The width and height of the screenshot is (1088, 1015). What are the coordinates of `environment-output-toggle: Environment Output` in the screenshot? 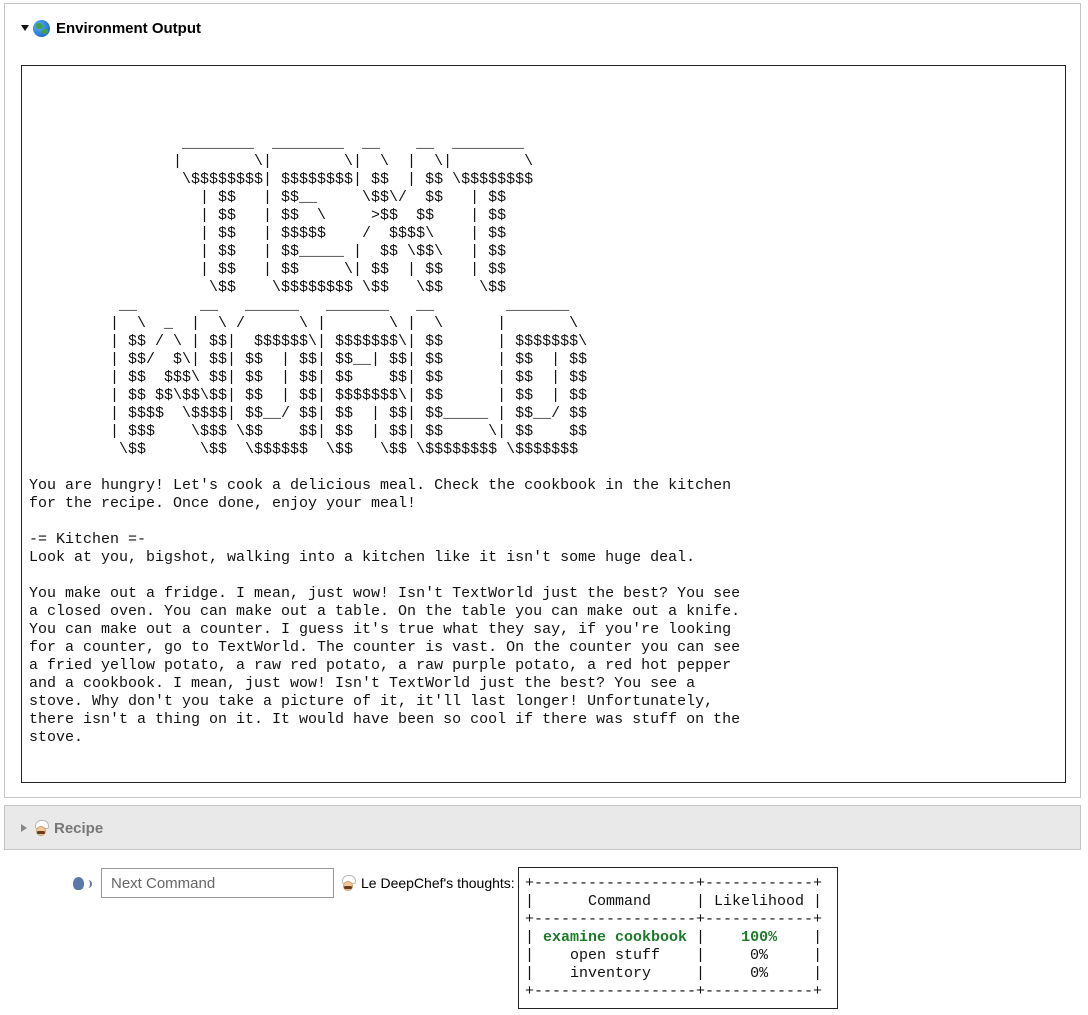 It's located at (111, 28).